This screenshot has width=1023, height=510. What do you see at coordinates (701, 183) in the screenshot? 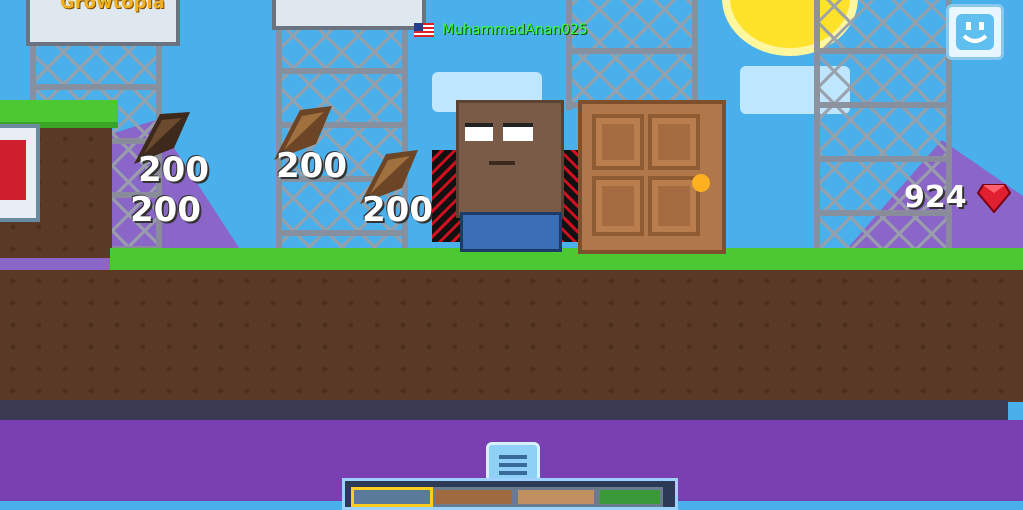
I see `door-knob` at bounding box center [701, 183].